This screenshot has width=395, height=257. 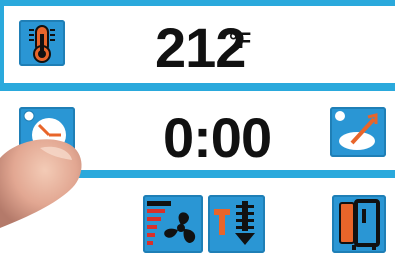 I want to click on temperature-unit: °F, so click(x=240, y=40).